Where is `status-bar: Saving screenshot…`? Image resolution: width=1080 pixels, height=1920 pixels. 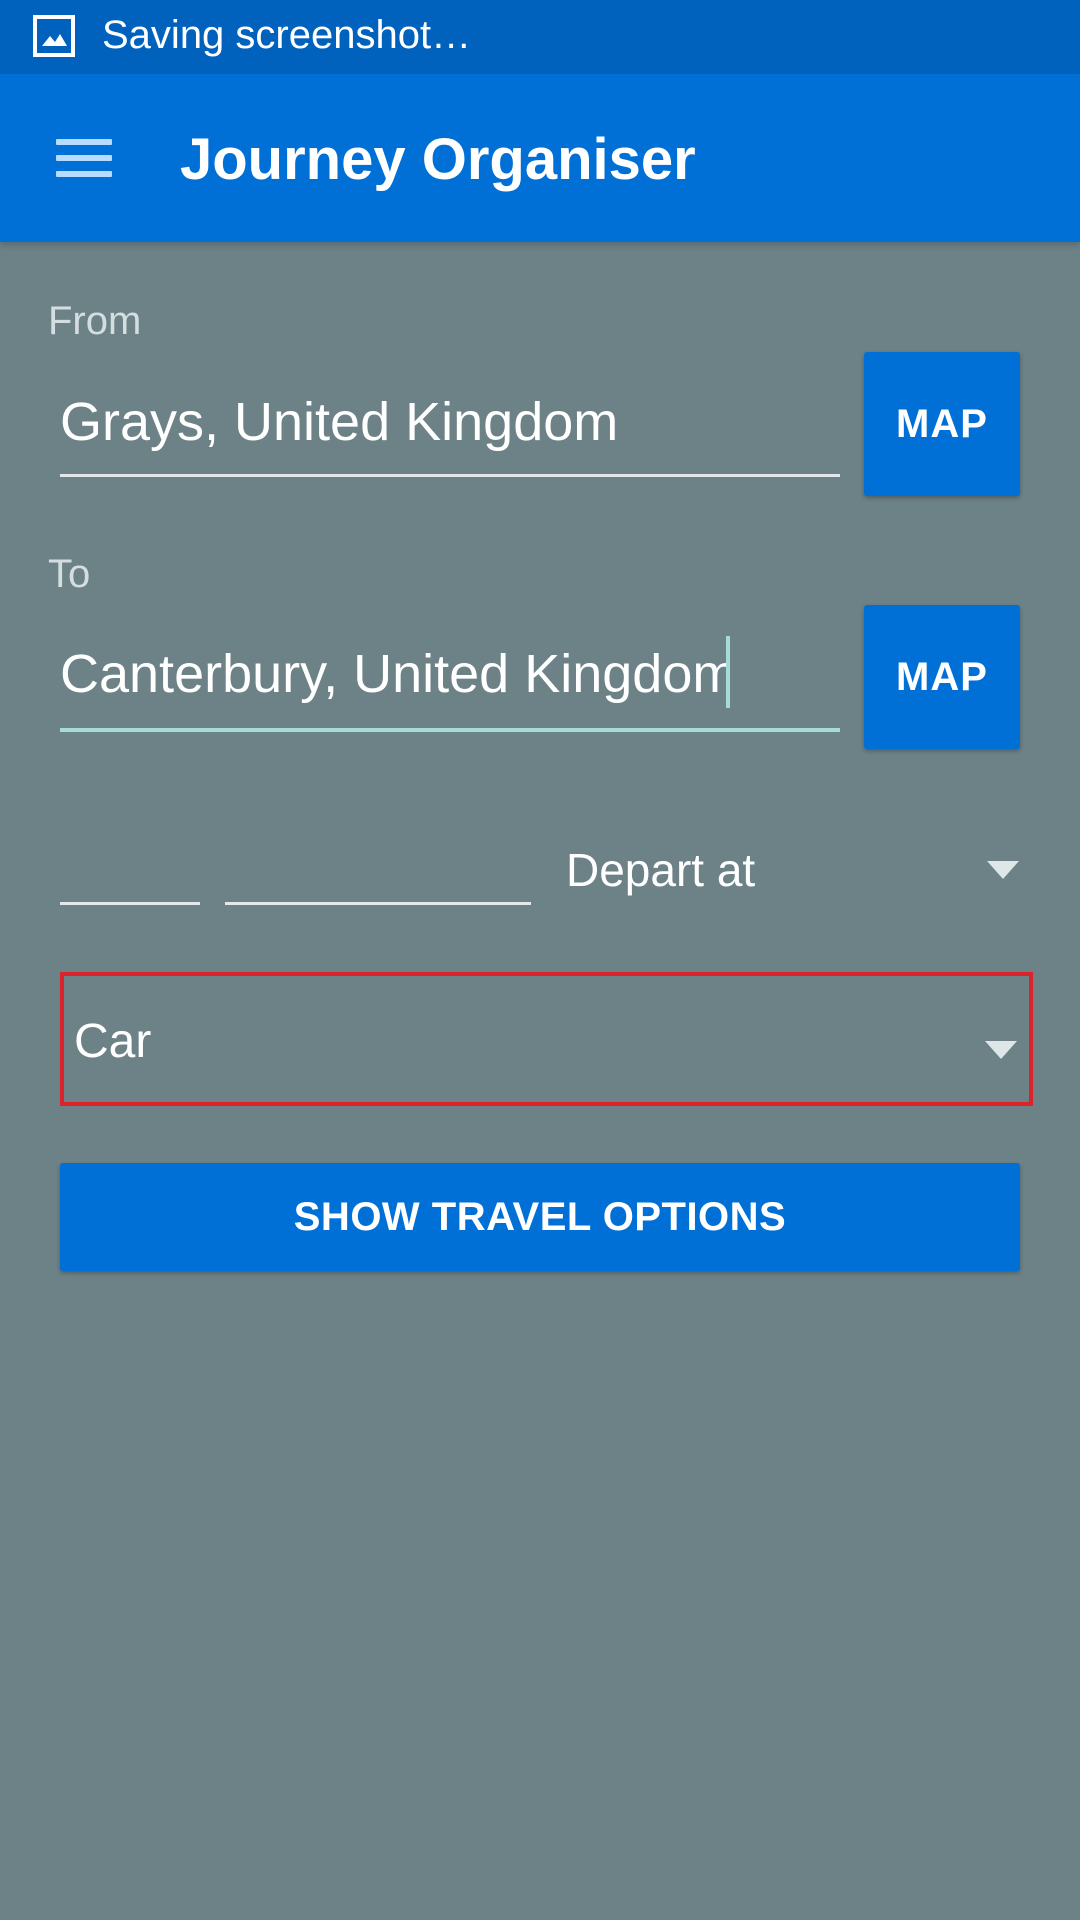
status-bar: Saving screenshot… is located at coordinates (540, 37).